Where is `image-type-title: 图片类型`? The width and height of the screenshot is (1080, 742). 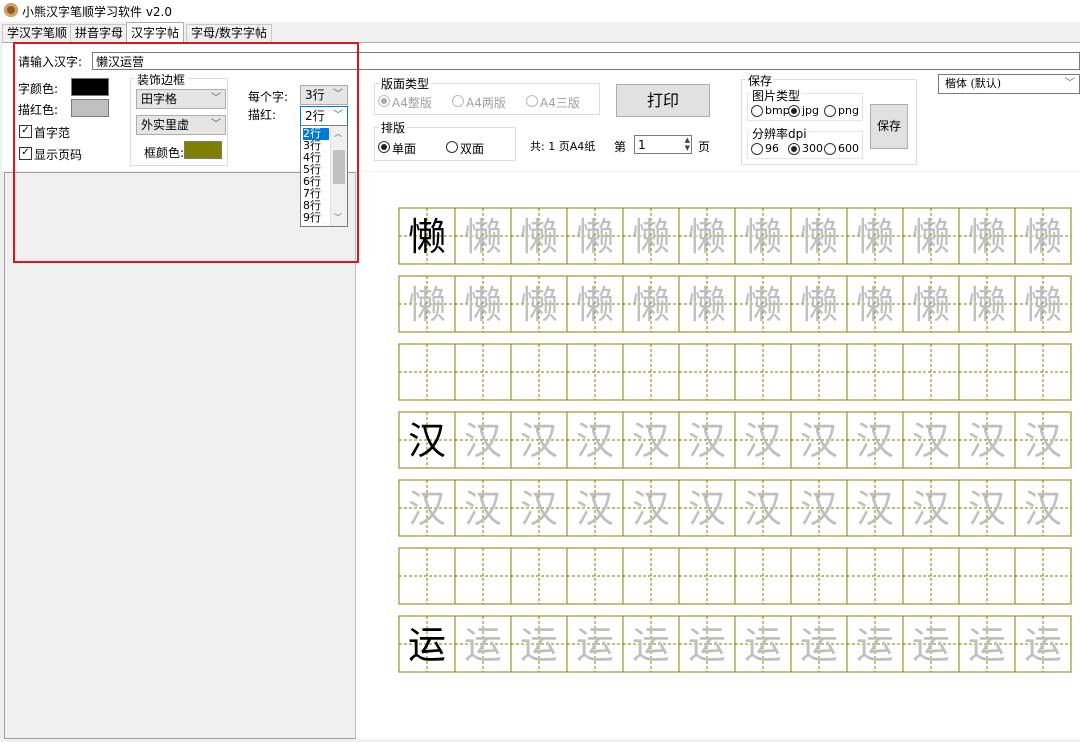 image-type-title: 图片类型 is located at coordinates (776, 95).